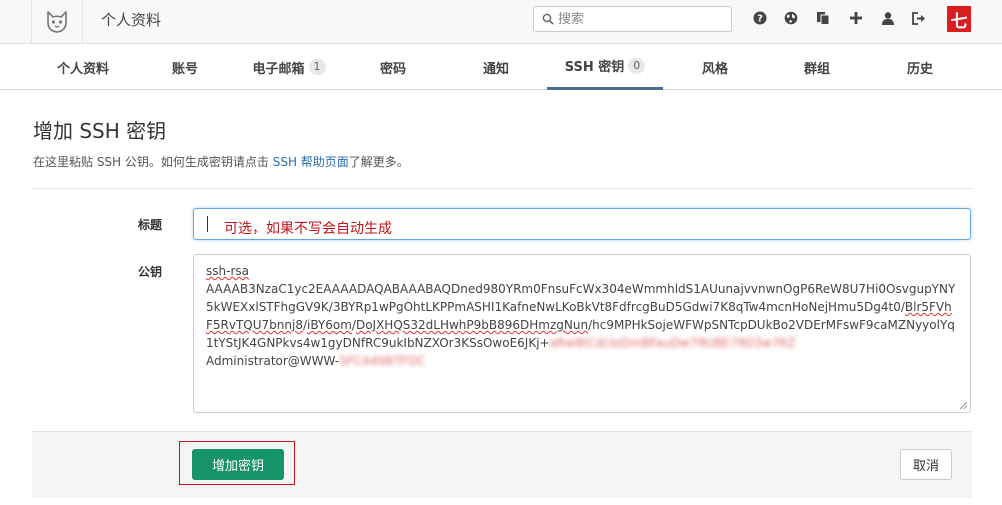 This screenshot has height=505, width=1002. I want to click on search-icon, so click(548, 19).